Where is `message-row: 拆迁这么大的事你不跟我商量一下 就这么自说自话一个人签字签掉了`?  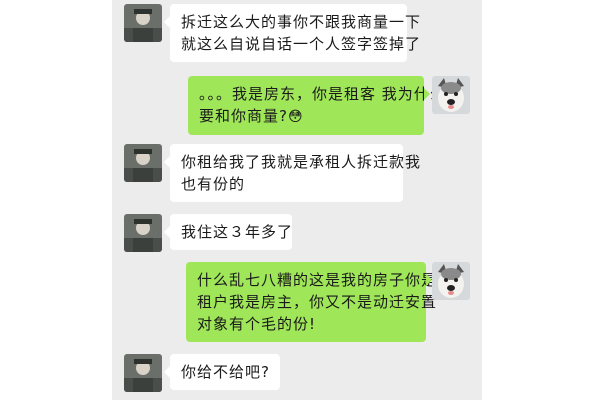
message-row: 拆迁这么大的事你不跟我商量一下 就这么自说自话一个人签字签掉了 is located at coordinates (297, 31).